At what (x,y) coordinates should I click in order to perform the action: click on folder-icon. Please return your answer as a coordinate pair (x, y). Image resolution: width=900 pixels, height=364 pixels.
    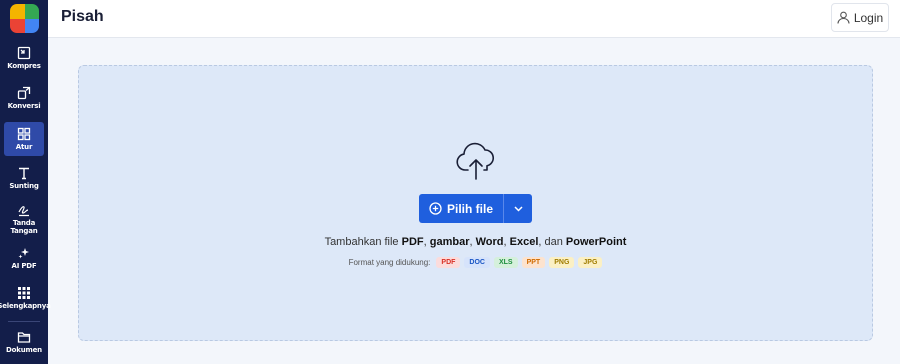
    Looking at the image, I should click on (24, 337).